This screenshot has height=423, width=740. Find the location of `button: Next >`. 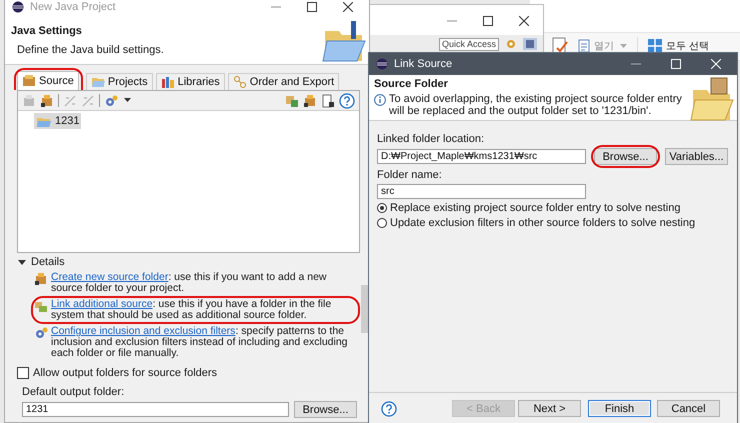

button: Next > is located at coordinates (549, 408).